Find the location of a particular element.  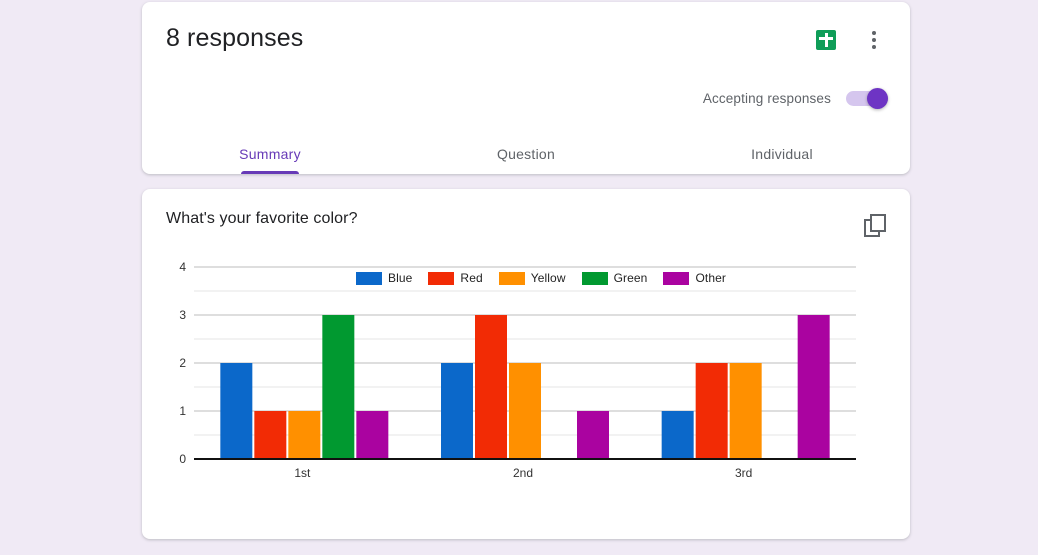

legend-swatch-blue is located at coordinates (369, 278).